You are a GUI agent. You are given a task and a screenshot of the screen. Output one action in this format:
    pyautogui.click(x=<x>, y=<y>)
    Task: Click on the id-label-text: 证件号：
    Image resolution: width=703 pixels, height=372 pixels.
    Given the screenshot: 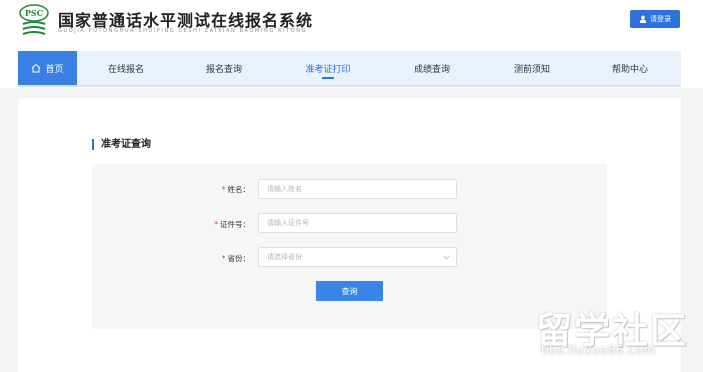 What is the action you would take?
    pyautogui.click(x=235, y=224)
    